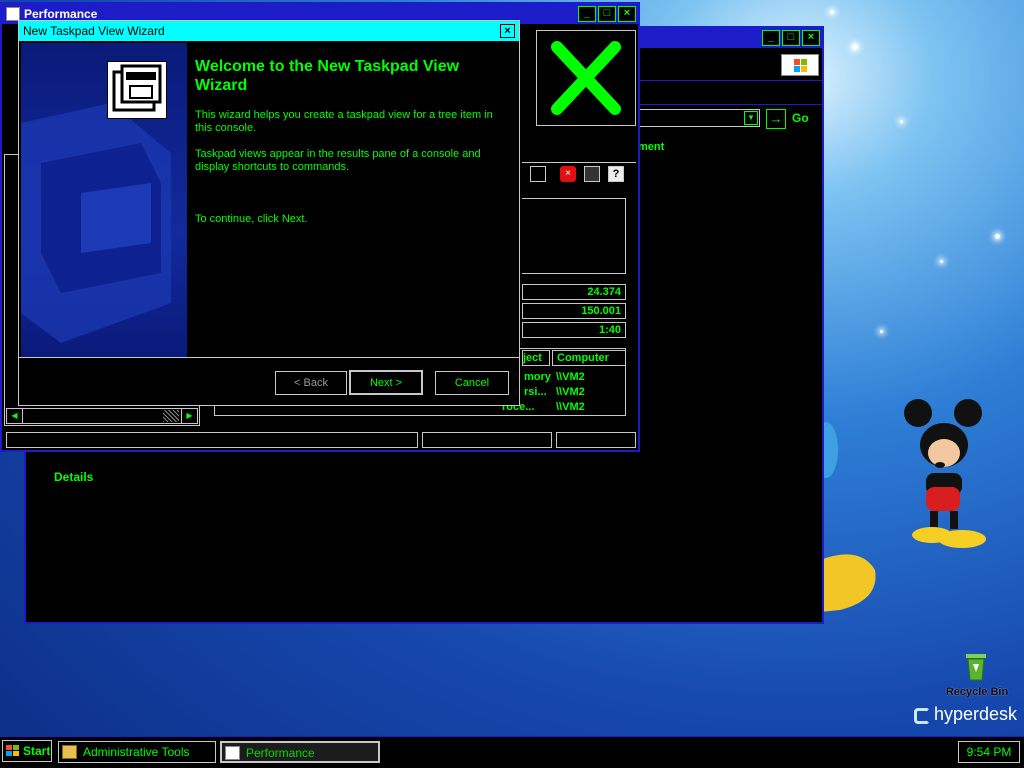 This screenshot has width=1024, height=768. What do you see at coordinates (574, 311) in the screenshot?
I see `value-maximum: 150.001` at bounding box center [574, 311].